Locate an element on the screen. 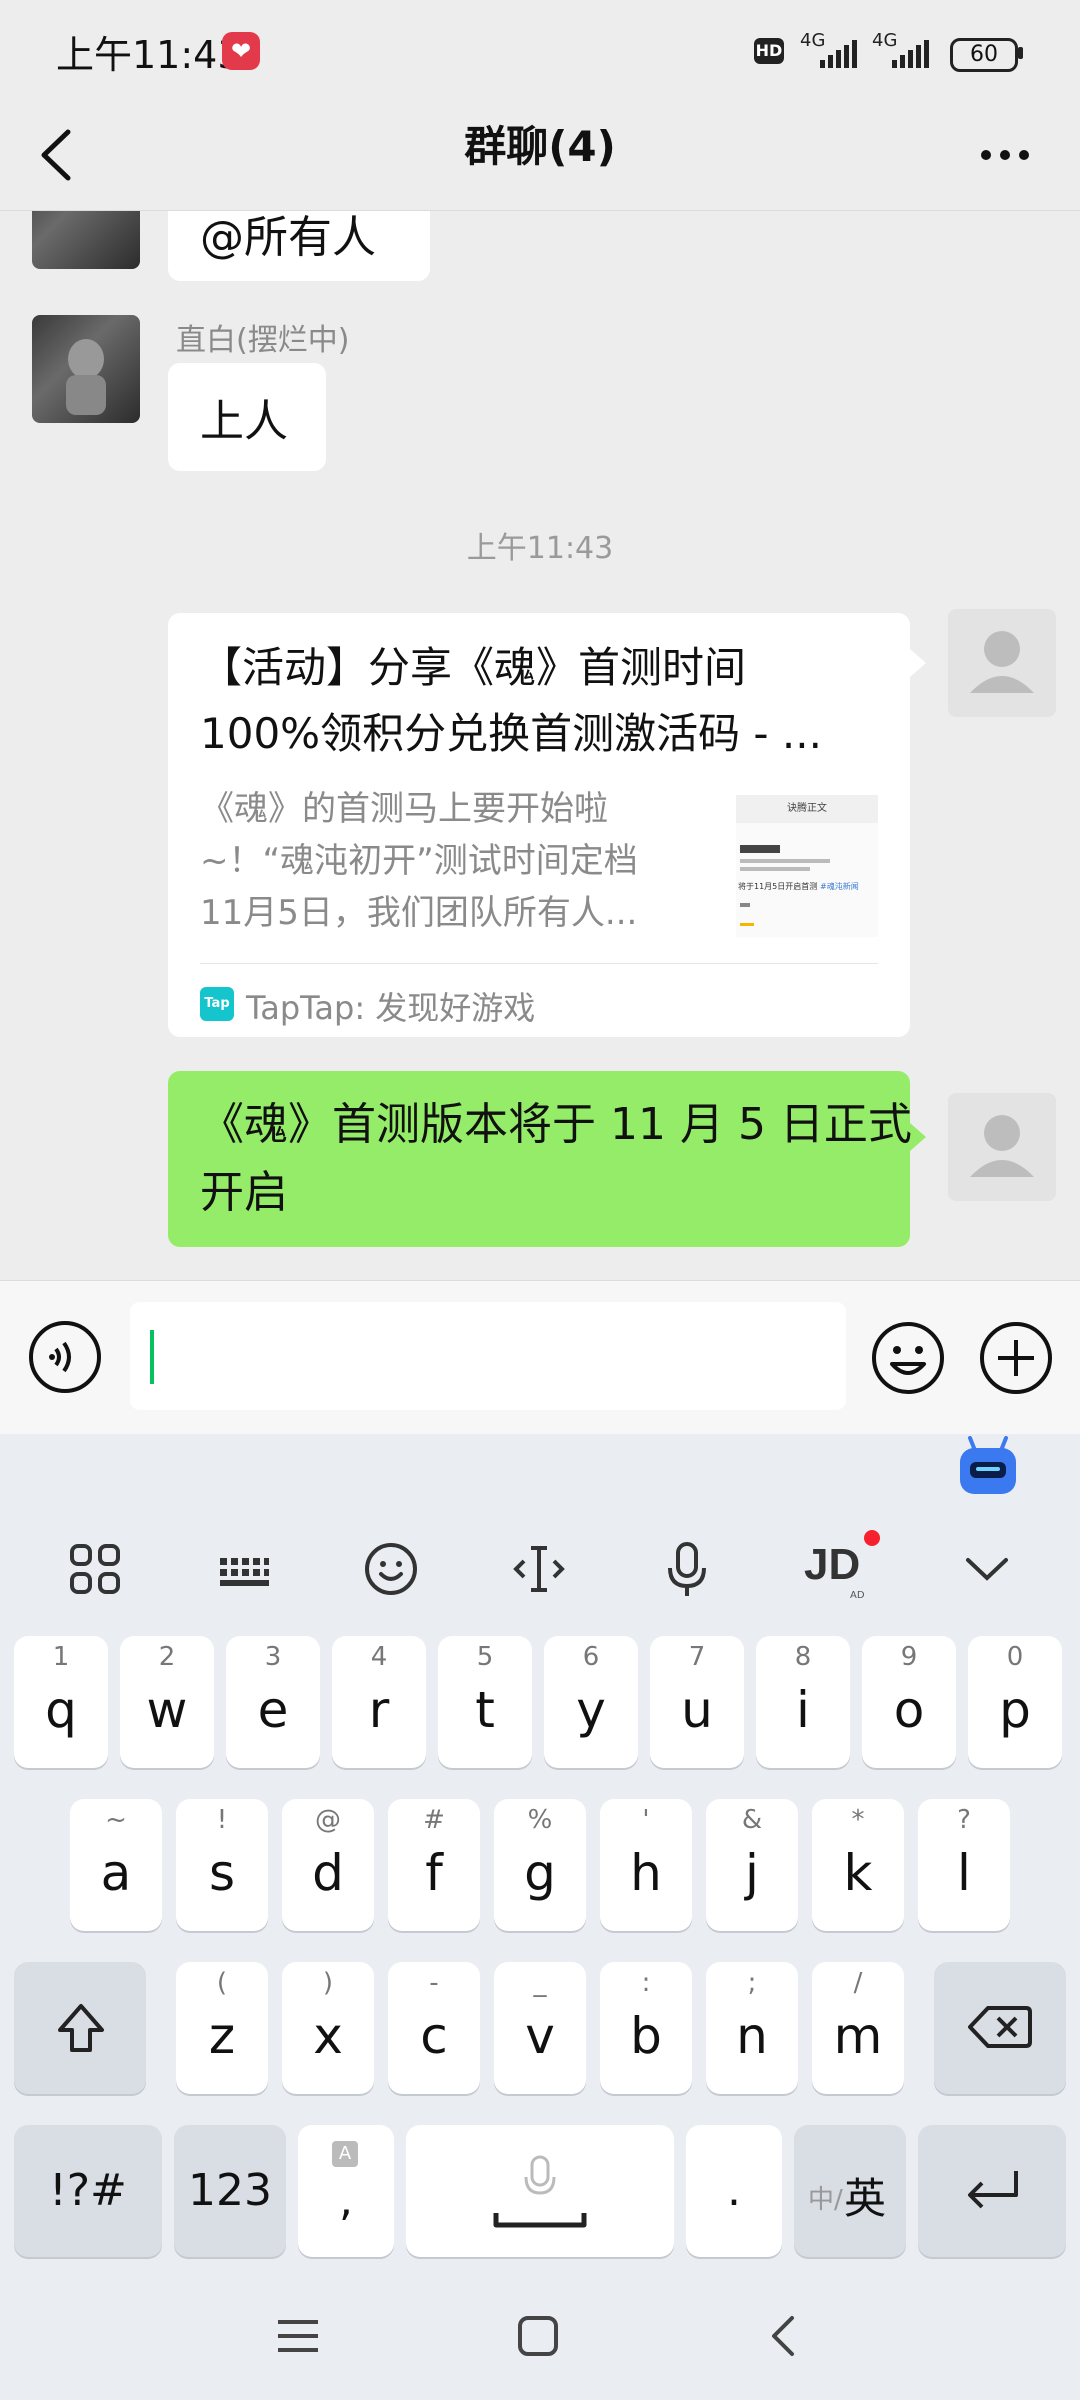  key-z: (z is located at coordinates (222, 2028).